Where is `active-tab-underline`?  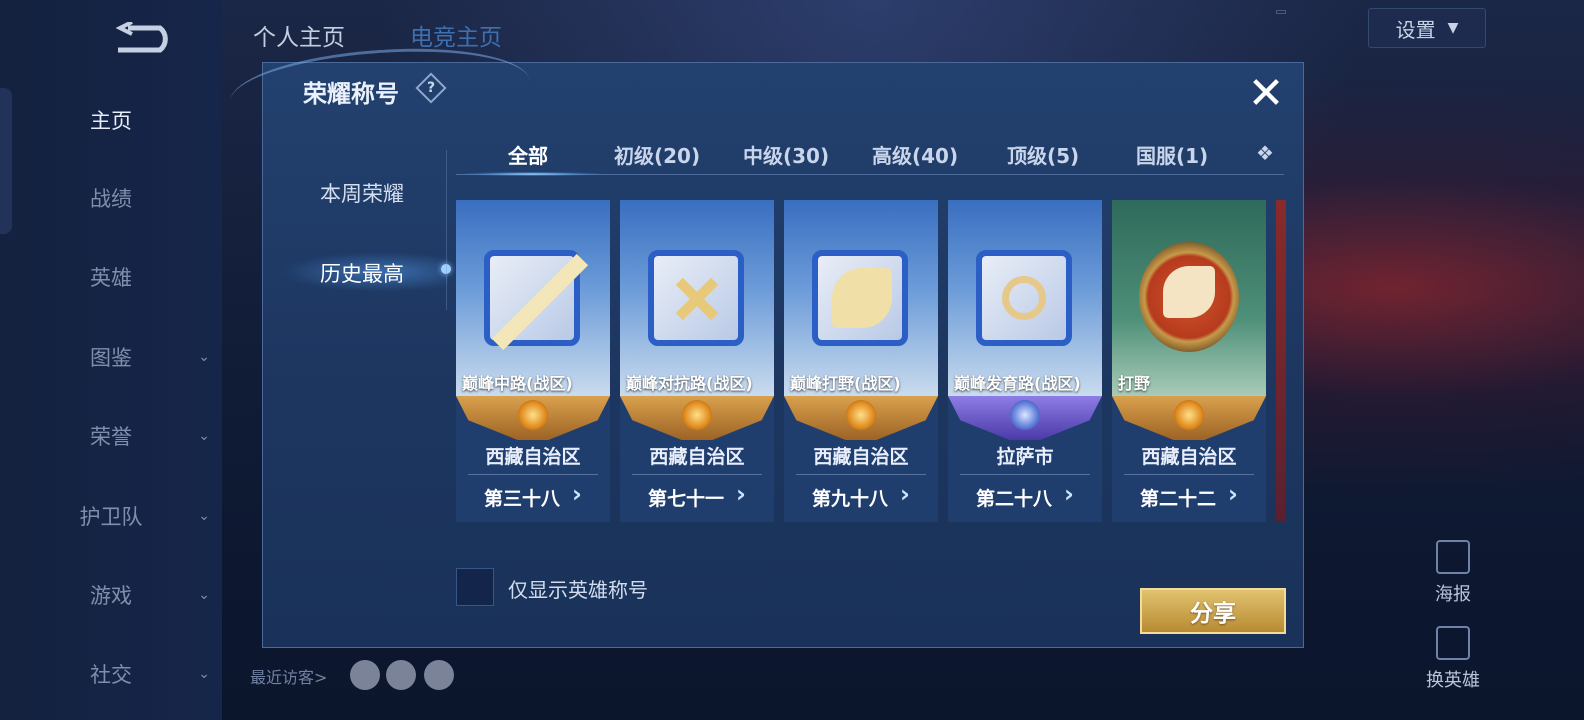
active-tab-underline is located at coordinates (532, 174).